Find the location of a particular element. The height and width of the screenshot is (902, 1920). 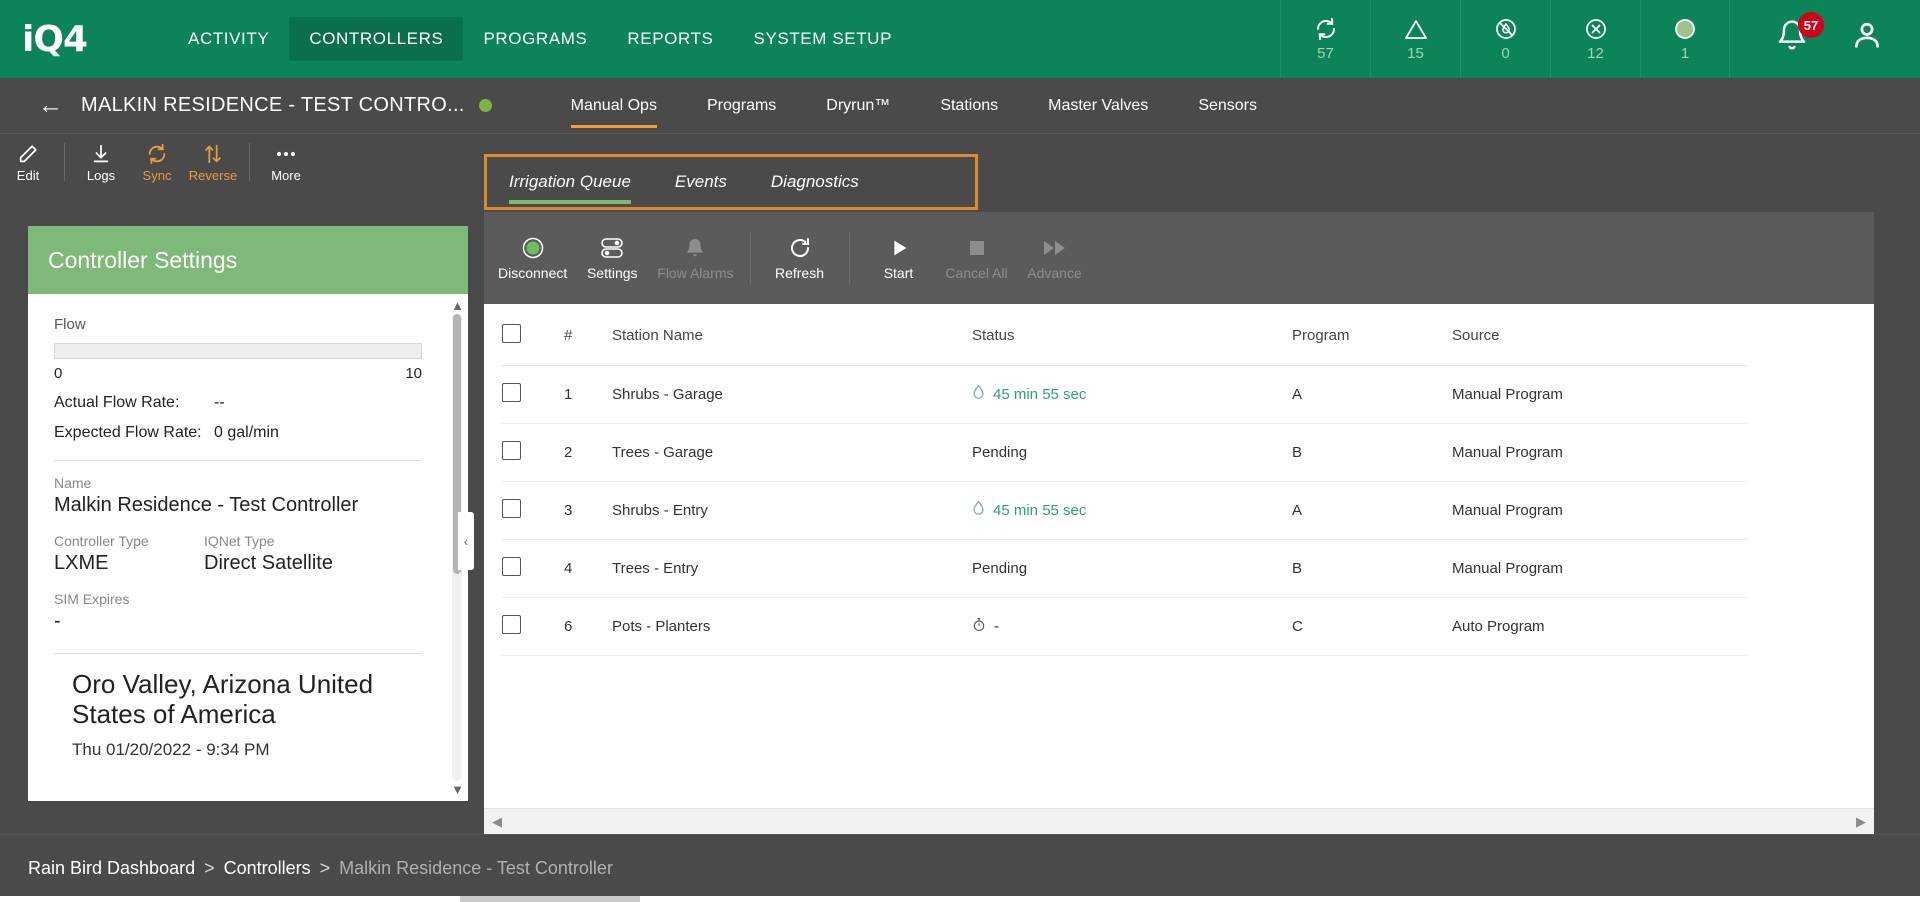

reverse-button: Reverse is located at coordinates (213, 162).